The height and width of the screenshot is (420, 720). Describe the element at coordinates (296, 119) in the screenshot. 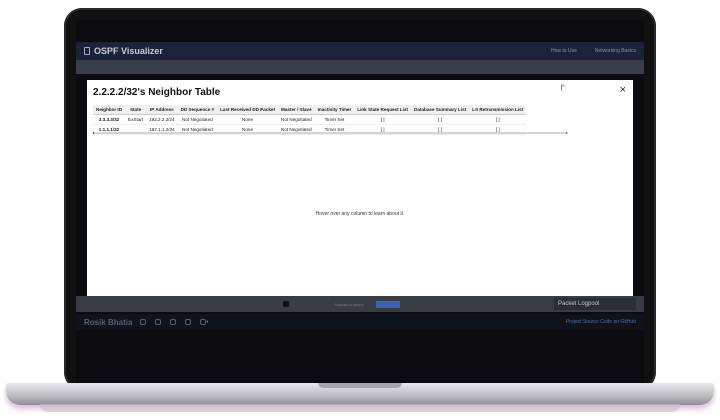

I see `cell-master-slave: Not Negotiated` at that location.